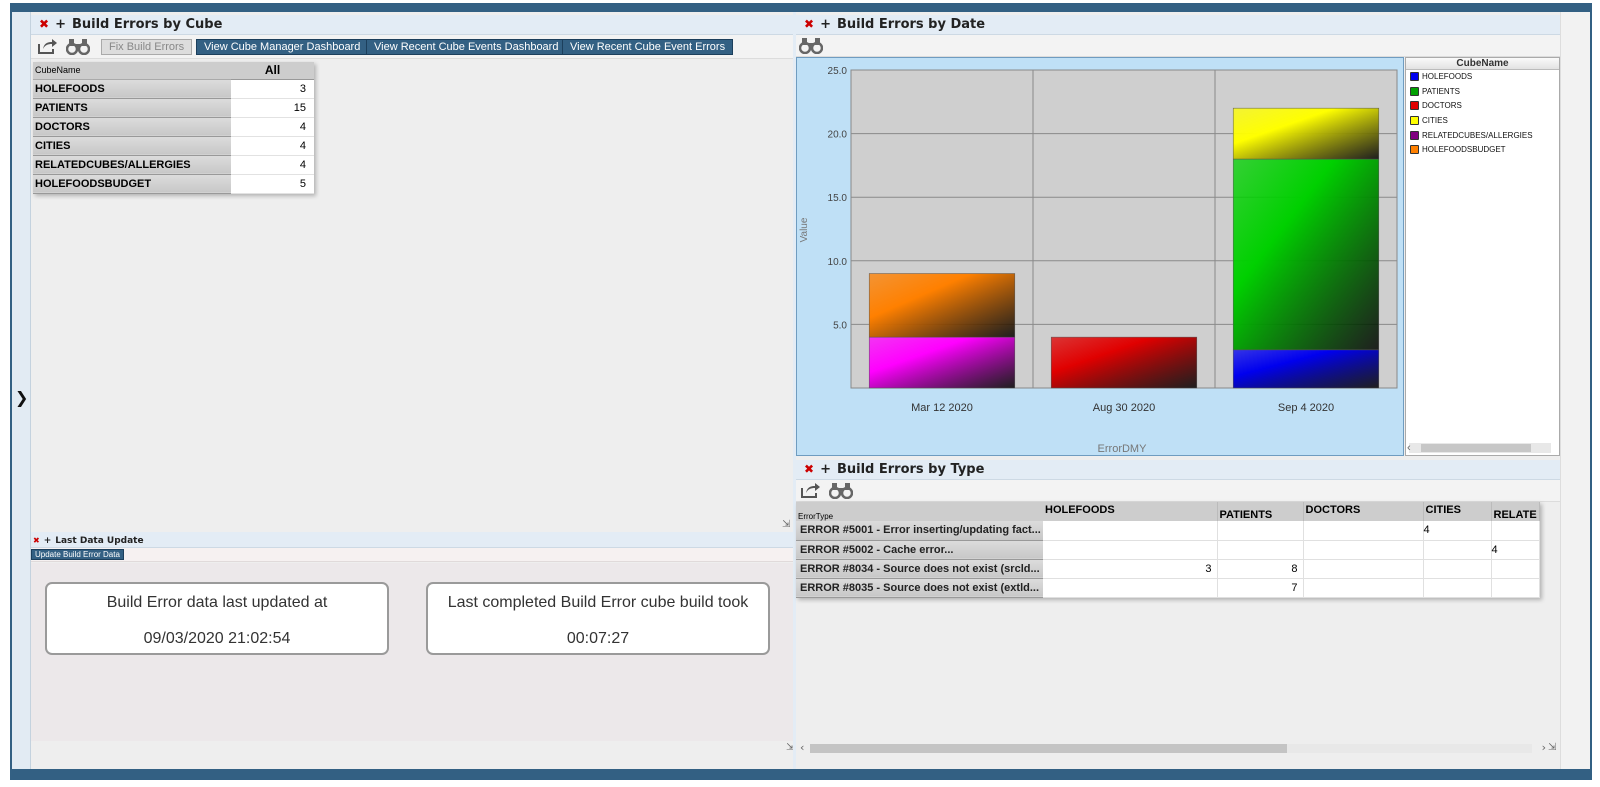 The image size is (1600, 787). I want to click on scroll-right-icon: ›, so click(1544, 747).